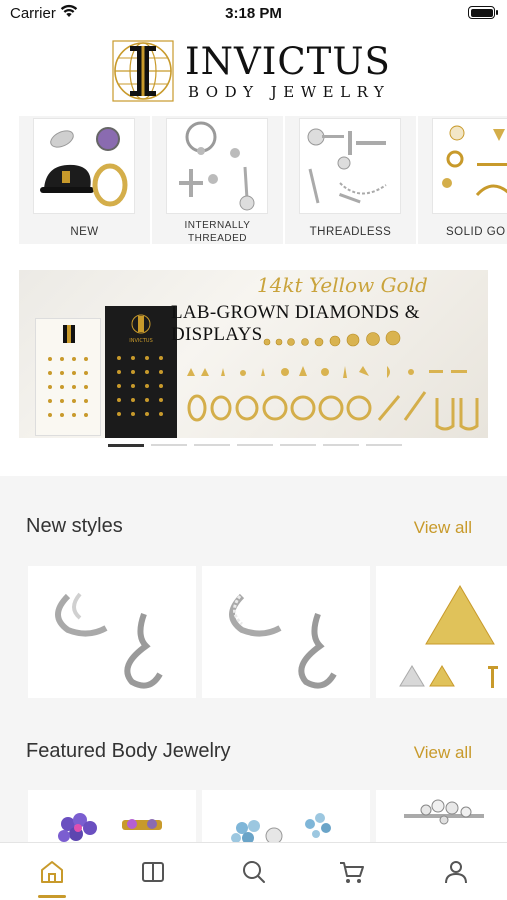 The image size is (507, 900). I want to click on featured-view-all-link: View all, so click(443, 753).